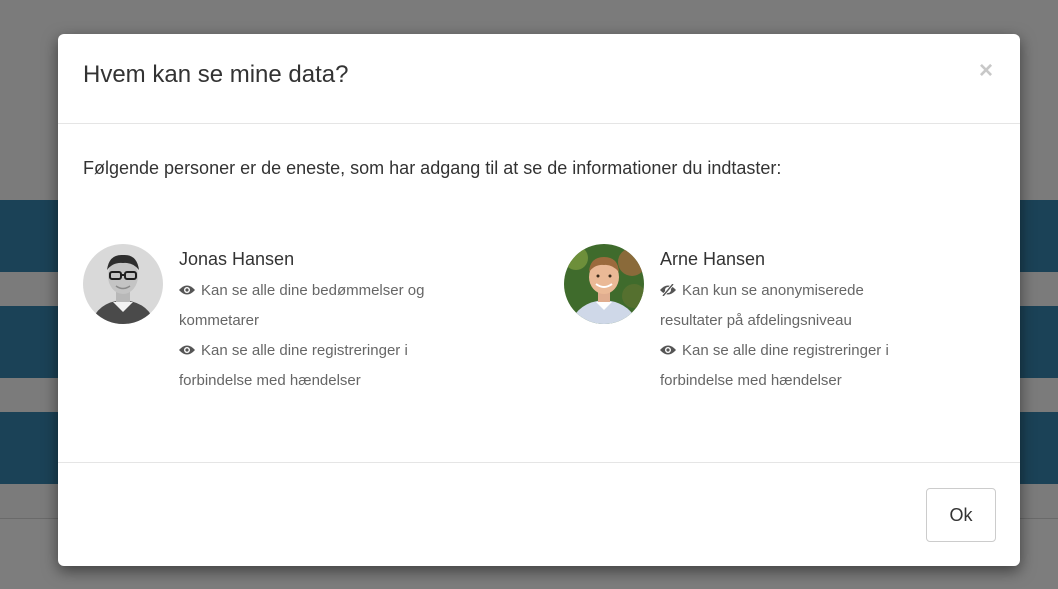  What do you see at coordinates (669, 287) in the screenshot?
I see `eye-slash-icon` at bounding box center [669, 287].